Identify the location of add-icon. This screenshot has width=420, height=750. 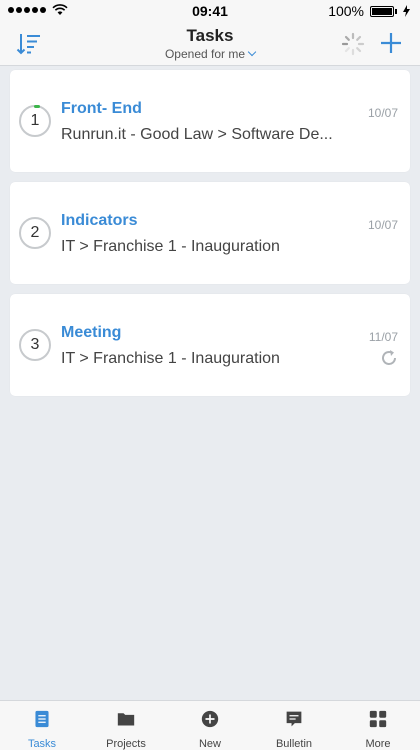
(391, 43).